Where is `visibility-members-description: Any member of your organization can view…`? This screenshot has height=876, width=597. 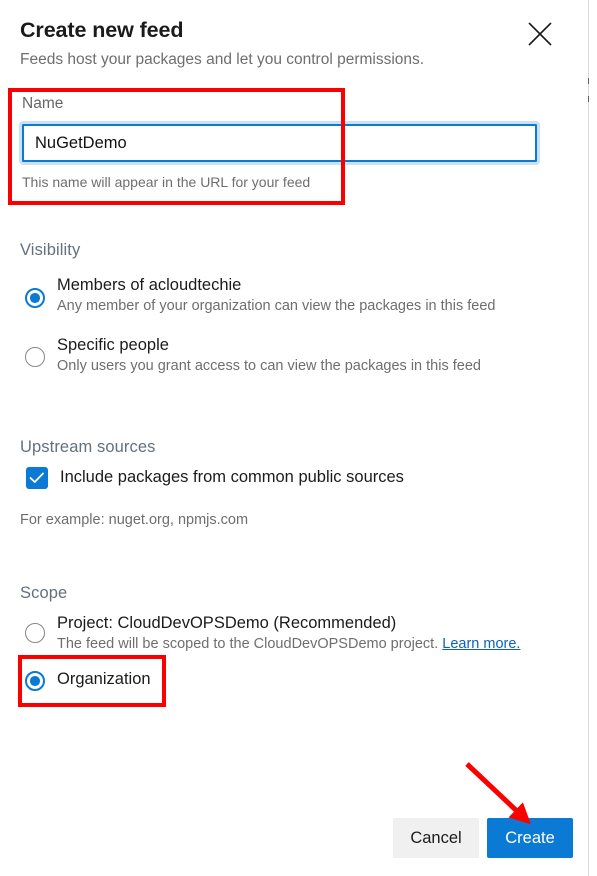 visibility-members-description: Any member of your organization can view… is located at coordinates (276, 306).